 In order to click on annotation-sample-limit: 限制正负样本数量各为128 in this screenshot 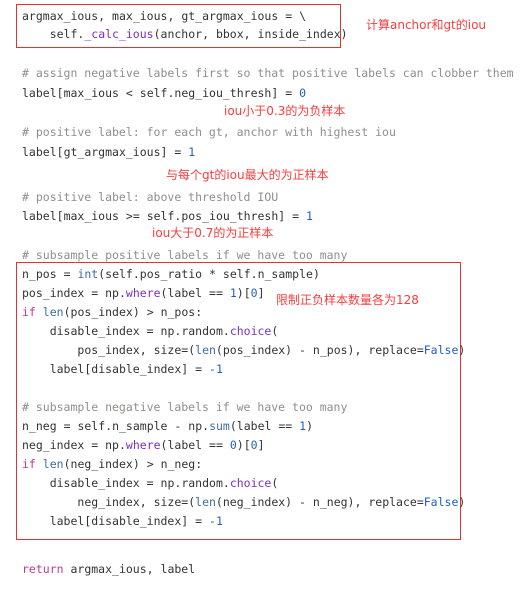, I will do `click(347, 300)`.